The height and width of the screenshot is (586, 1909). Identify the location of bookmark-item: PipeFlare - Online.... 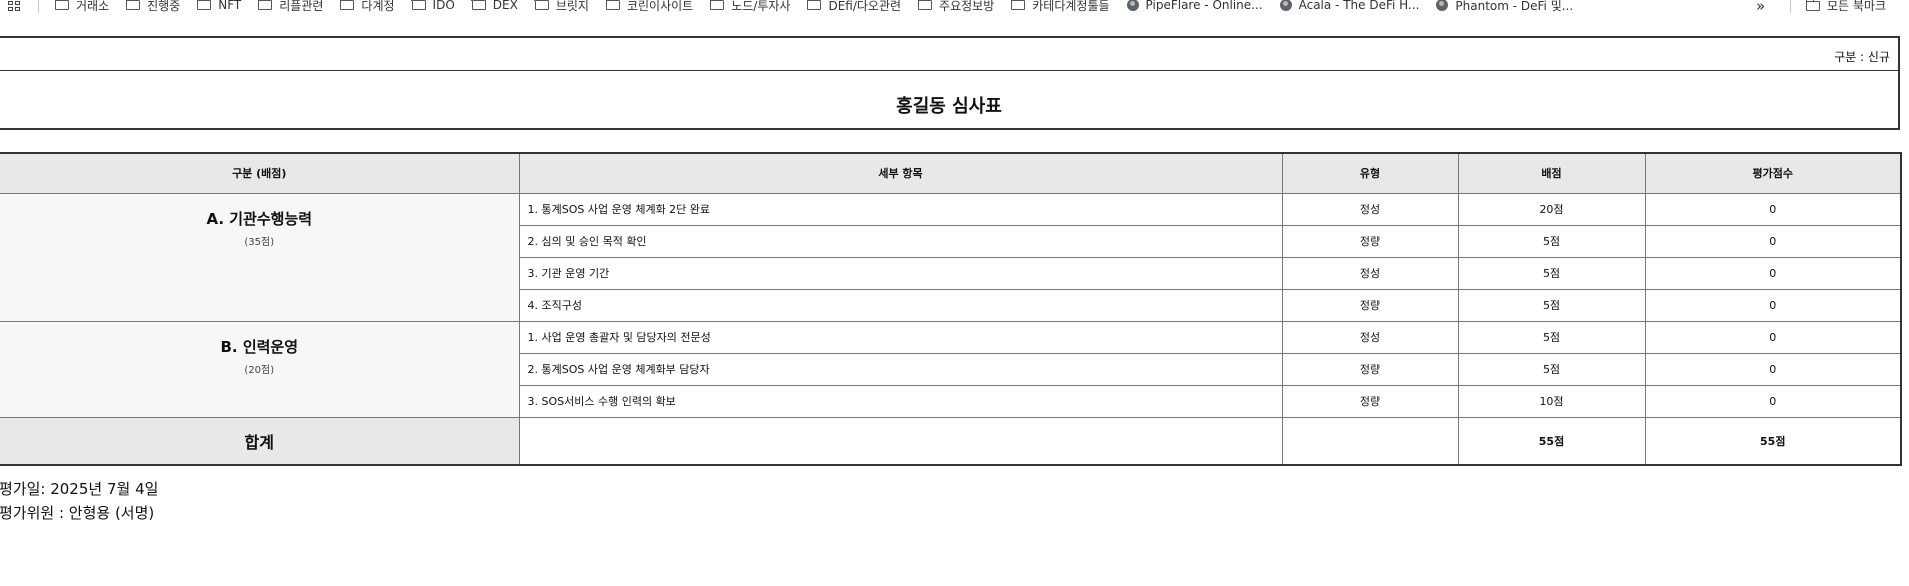
(1194, 6).